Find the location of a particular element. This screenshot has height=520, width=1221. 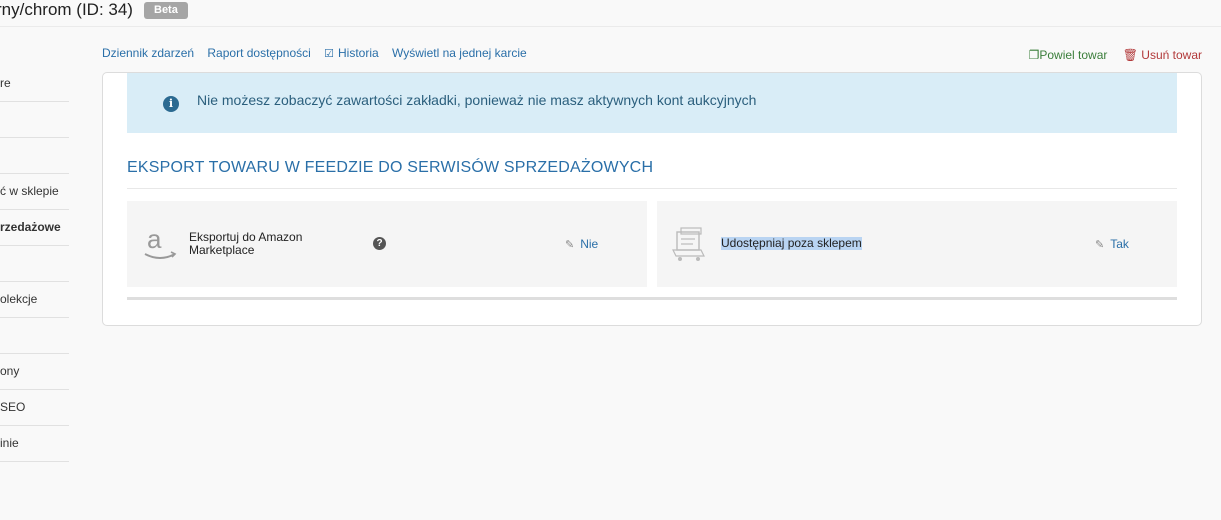

sidebar-item: SEO is located at coordinates (34, 408).